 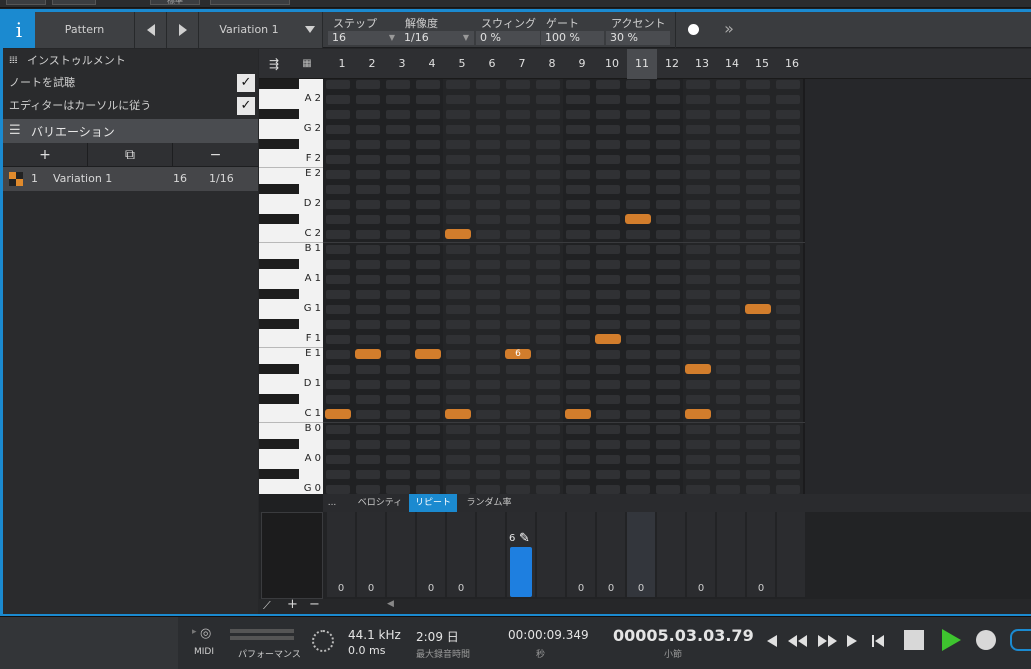 What do you see at coordinates (492, 64) in the screenshot?
I see `step-number-6: 6` at bounding box center [492, 64].